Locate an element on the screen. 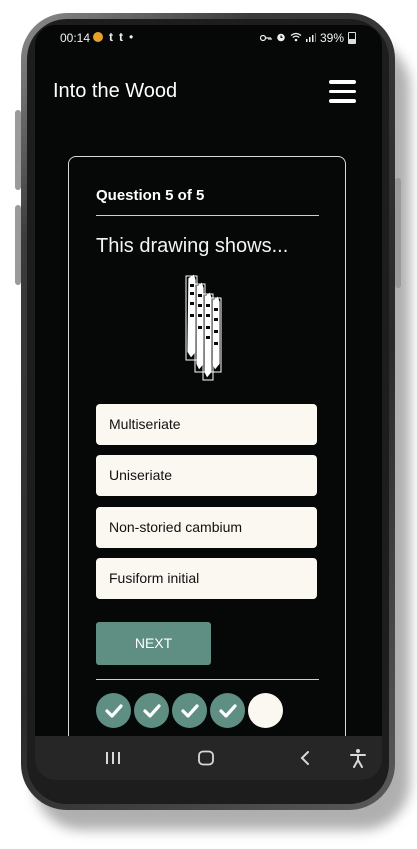  accessibility-icon is located at coordinates (358, 758).